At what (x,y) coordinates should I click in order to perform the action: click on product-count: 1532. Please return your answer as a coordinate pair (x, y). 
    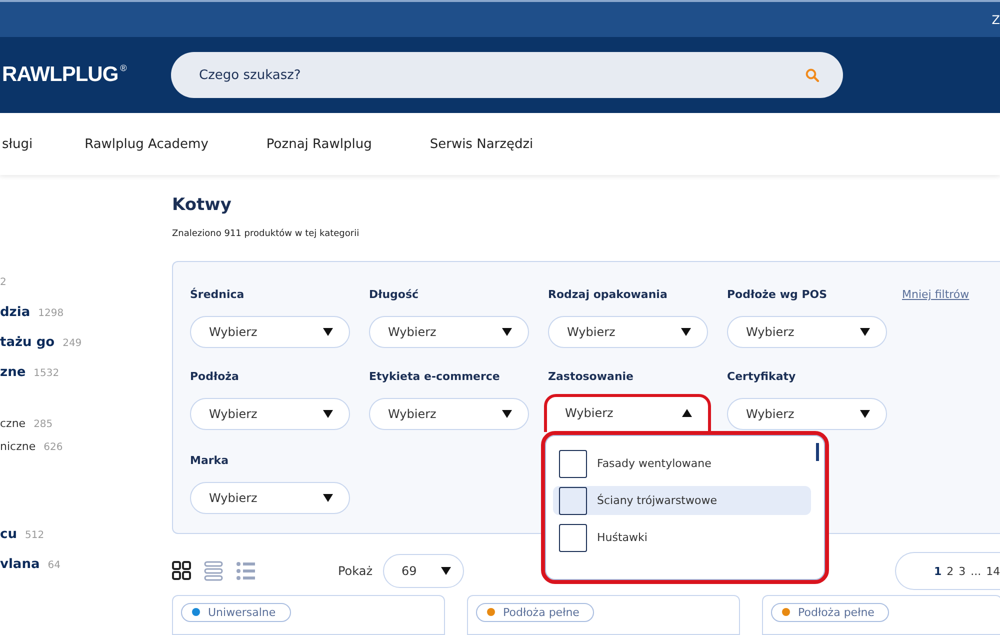
    Looking at the image, I should click on (47, 373).